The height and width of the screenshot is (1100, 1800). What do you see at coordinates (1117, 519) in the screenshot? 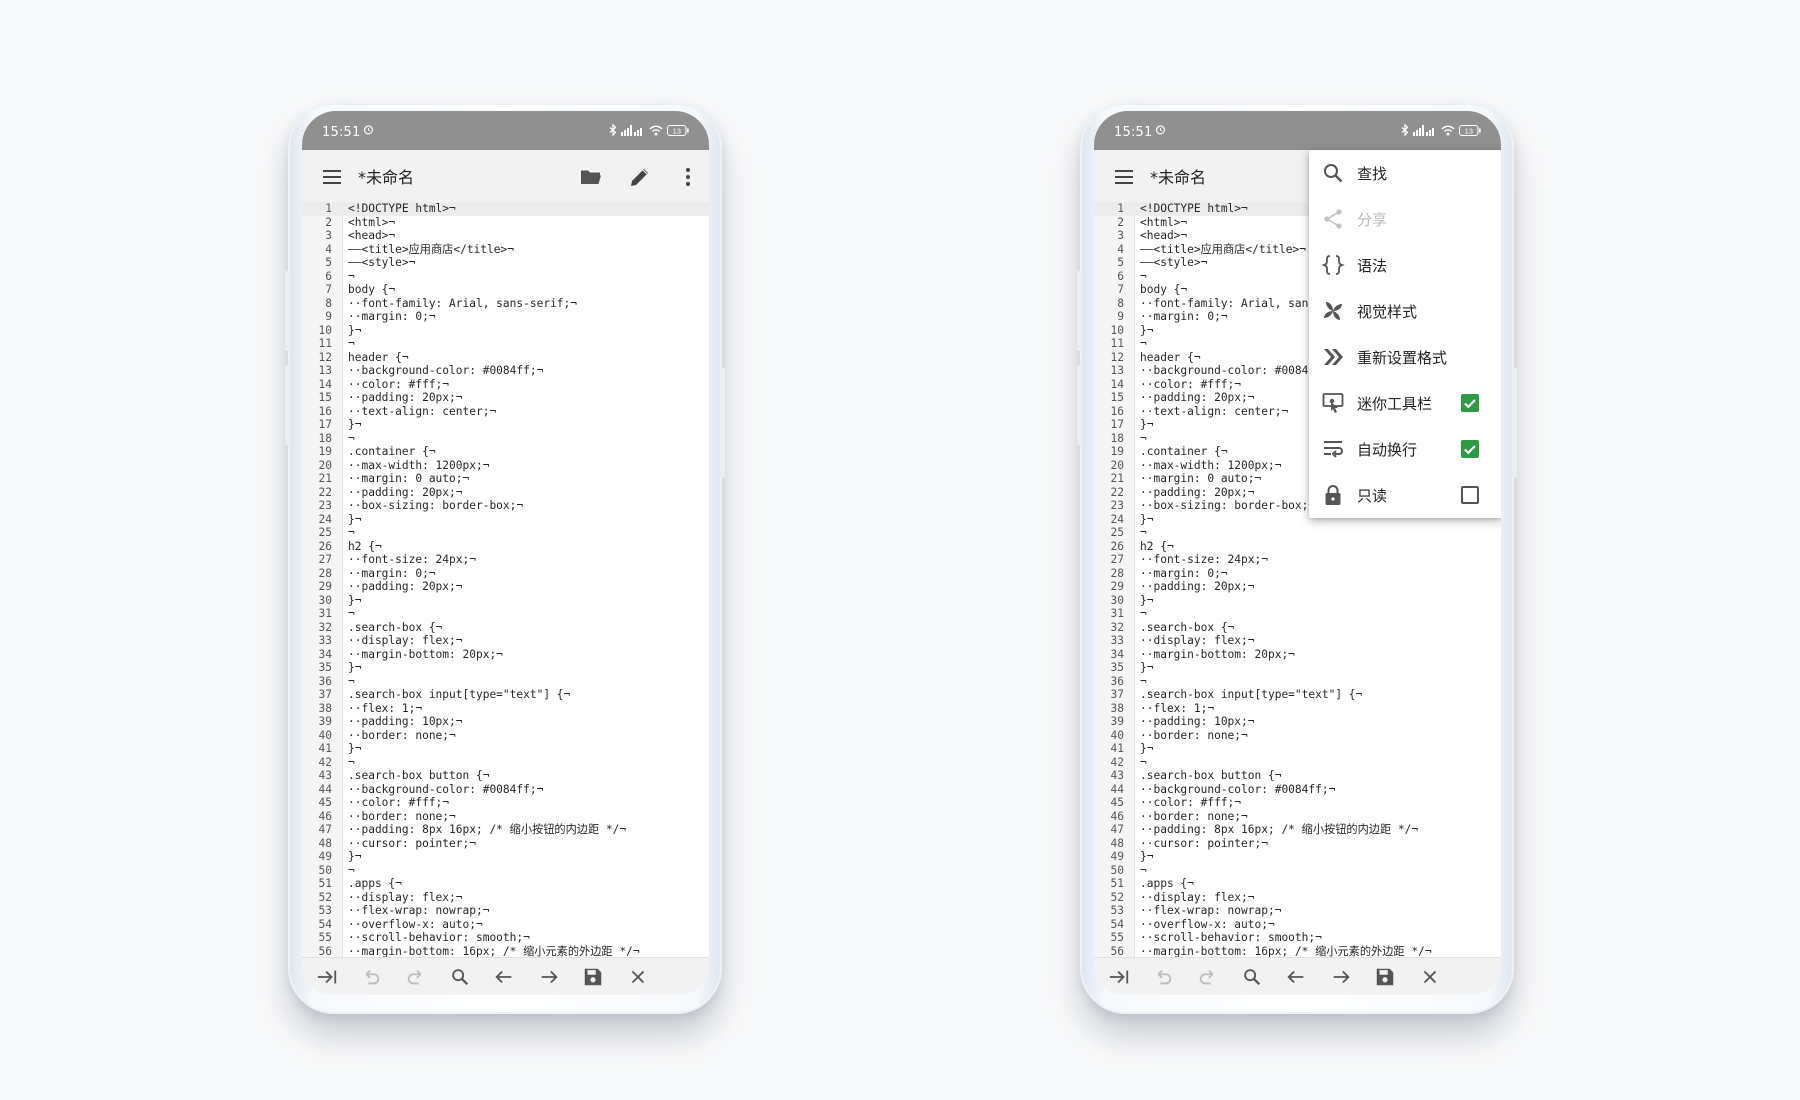
I see `line-number: 24` at bounding box center [1117, 519].